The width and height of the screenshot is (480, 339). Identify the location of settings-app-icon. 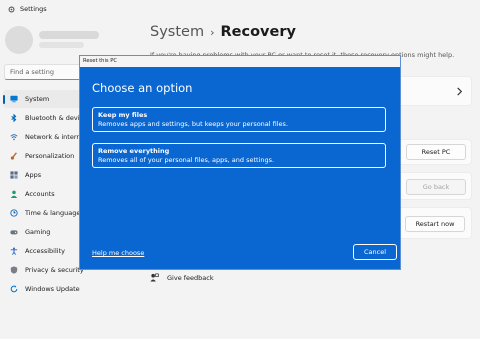
(11, 9).